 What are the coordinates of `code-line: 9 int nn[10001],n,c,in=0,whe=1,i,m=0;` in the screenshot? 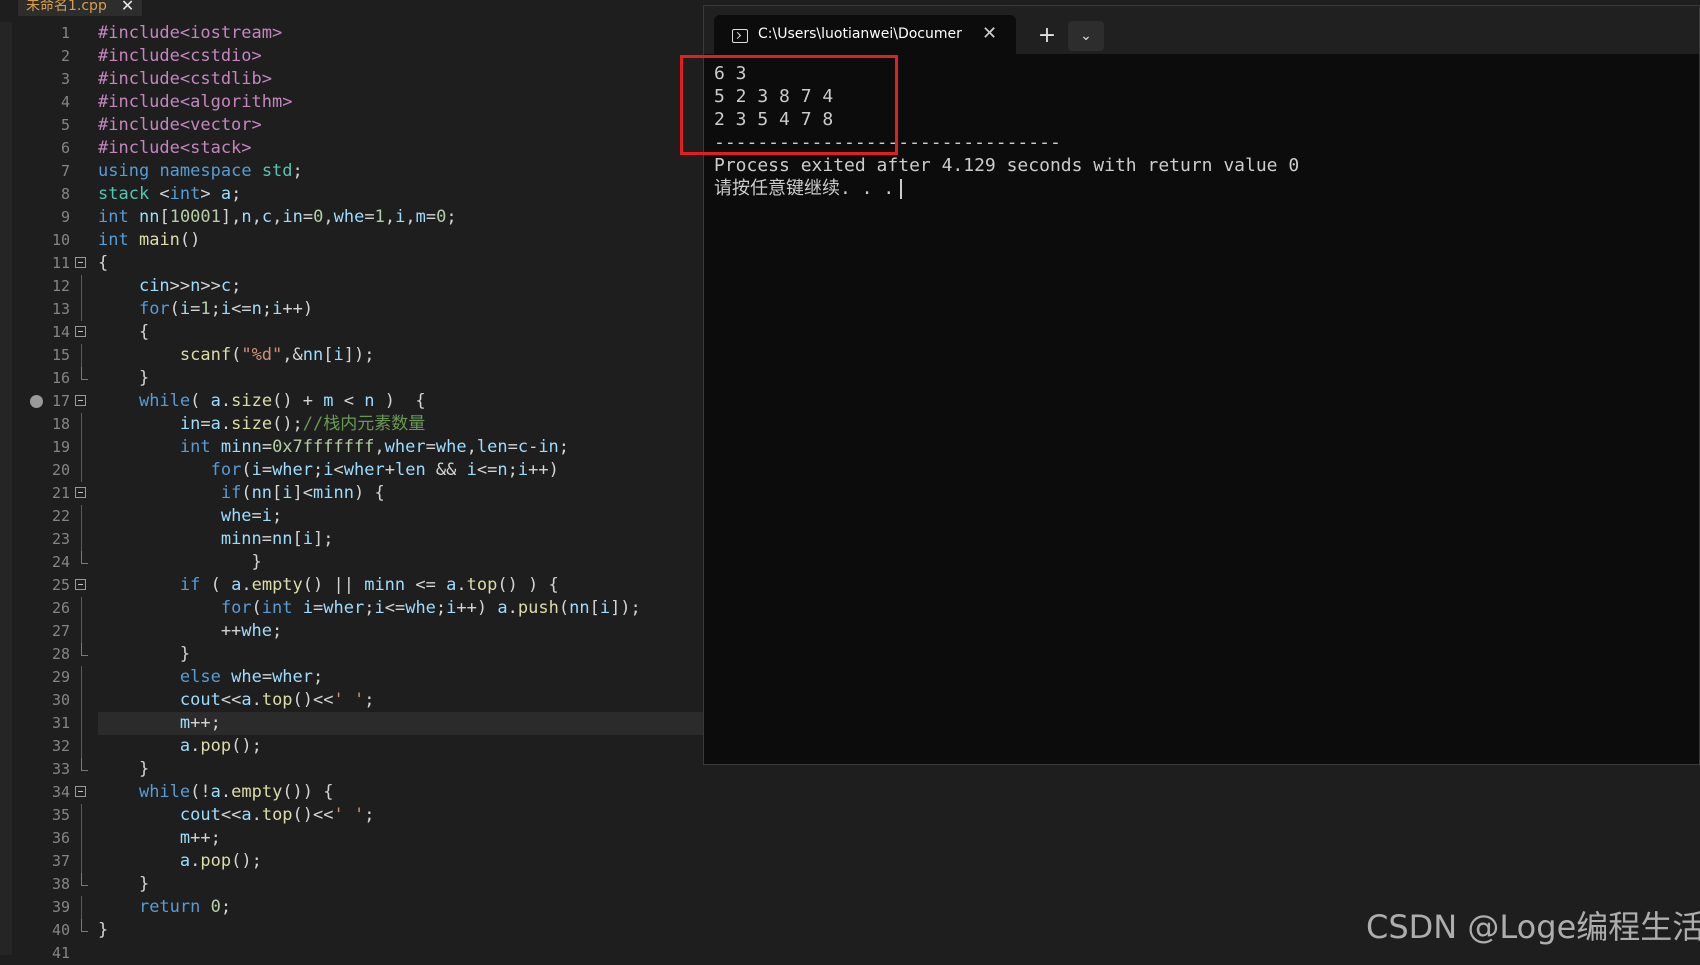 It's located at (360, 217).